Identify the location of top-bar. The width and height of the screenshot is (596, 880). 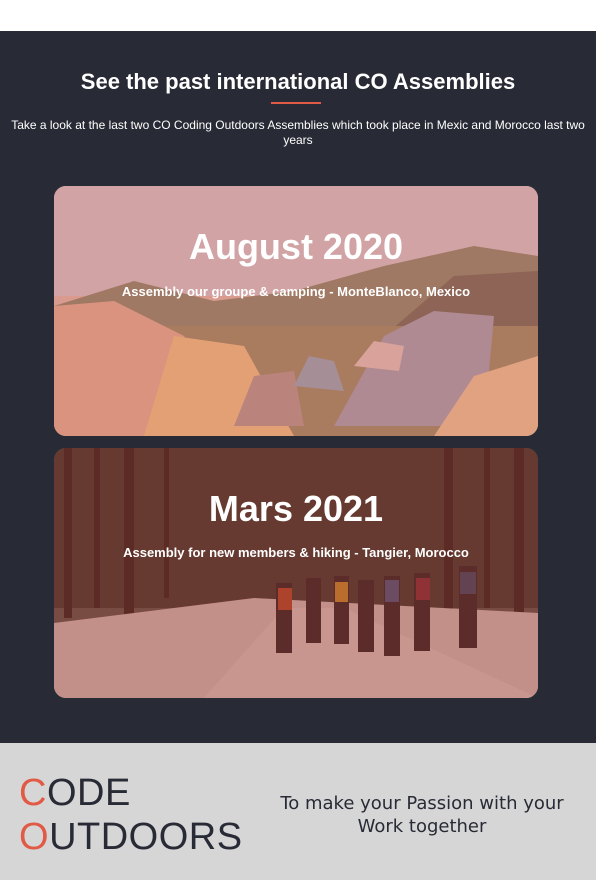
(298, 15).